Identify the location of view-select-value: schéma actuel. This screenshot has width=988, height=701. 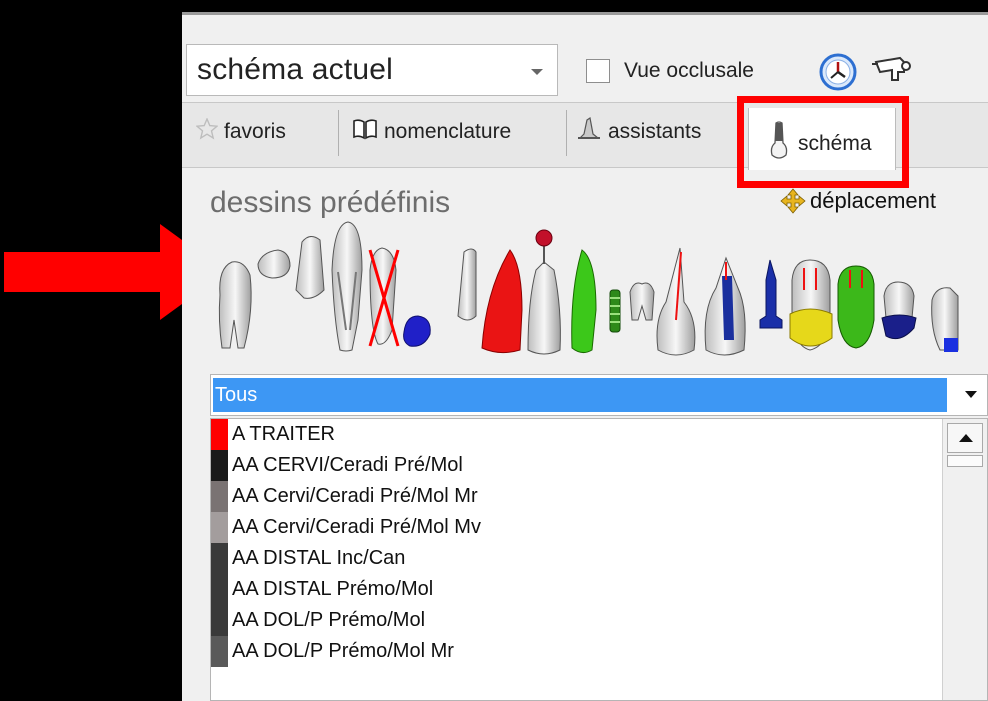
(295, 69).